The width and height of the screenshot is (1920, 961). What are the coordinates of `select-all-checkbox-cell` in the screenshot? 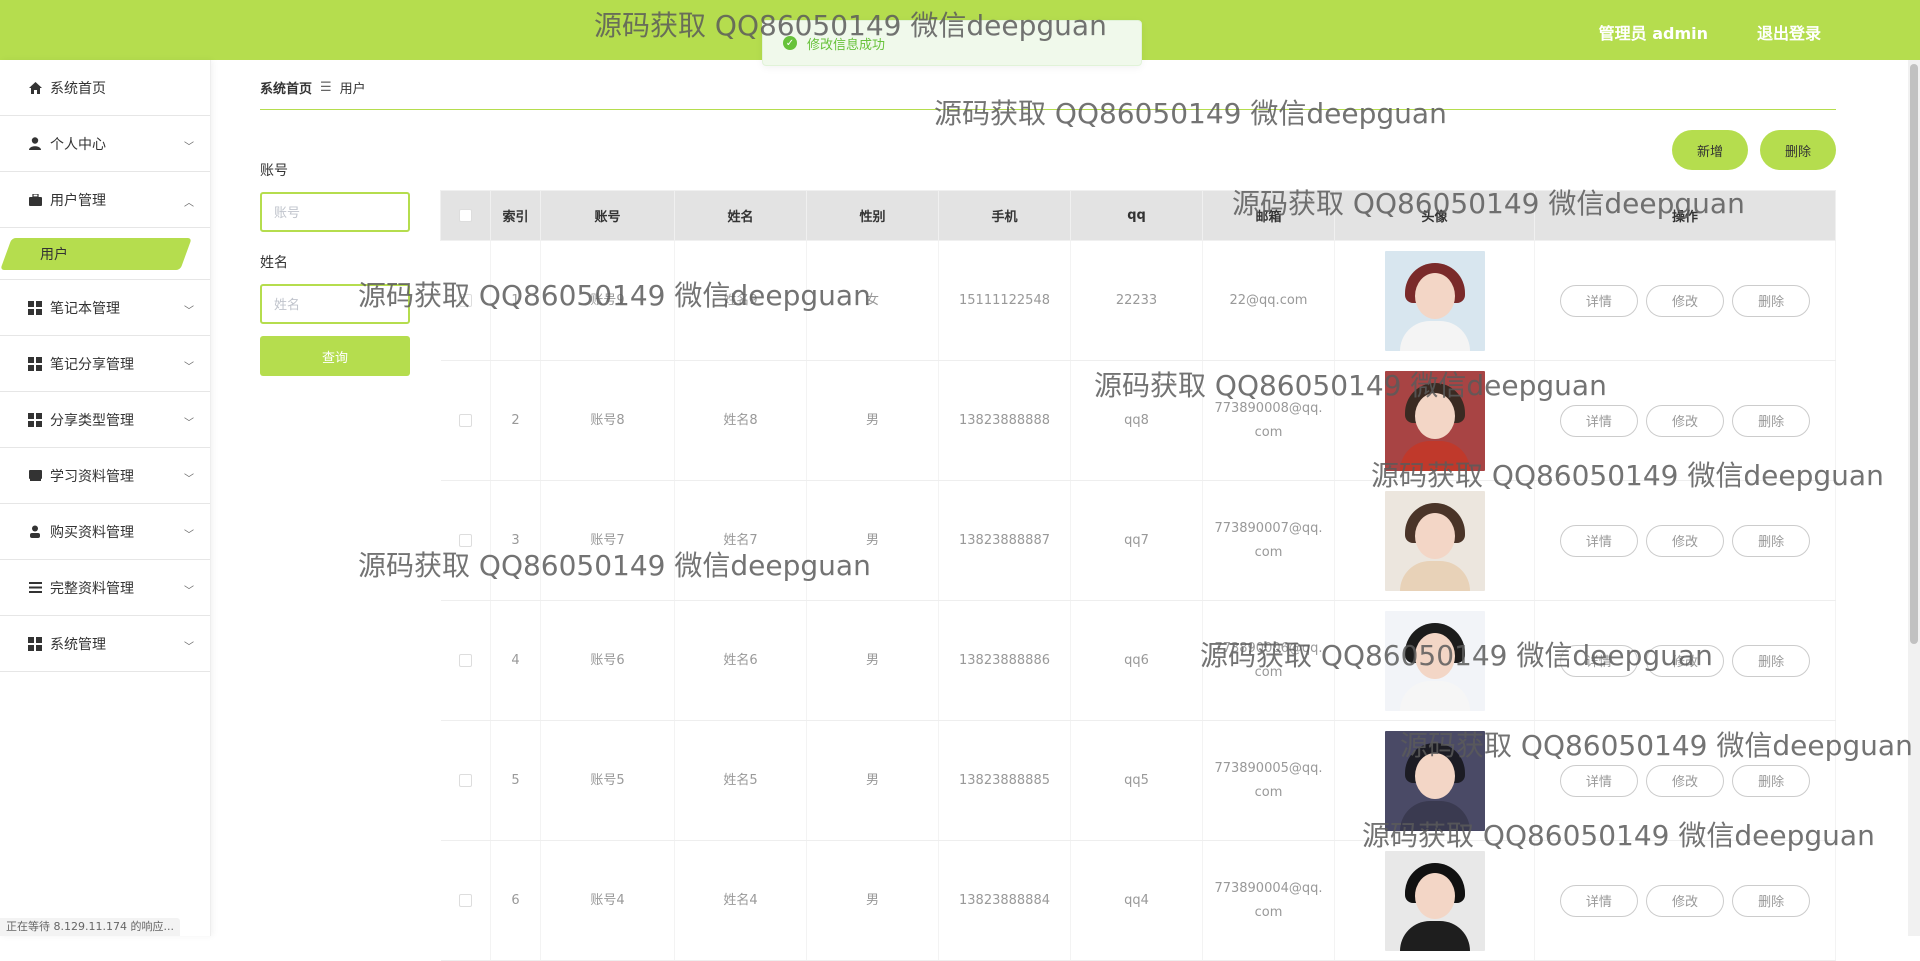 It's located at (466, 216).